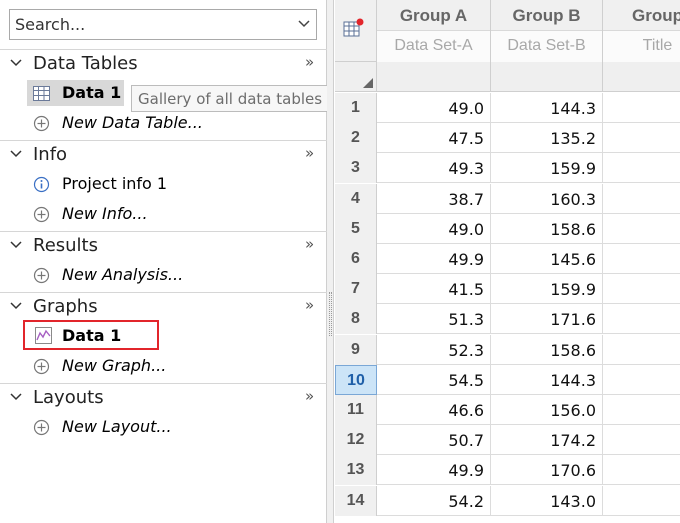 The height and width of the screenshot is (523, 680). I want to click on table-row: 8 51.3 171.6, so click(507, 319).